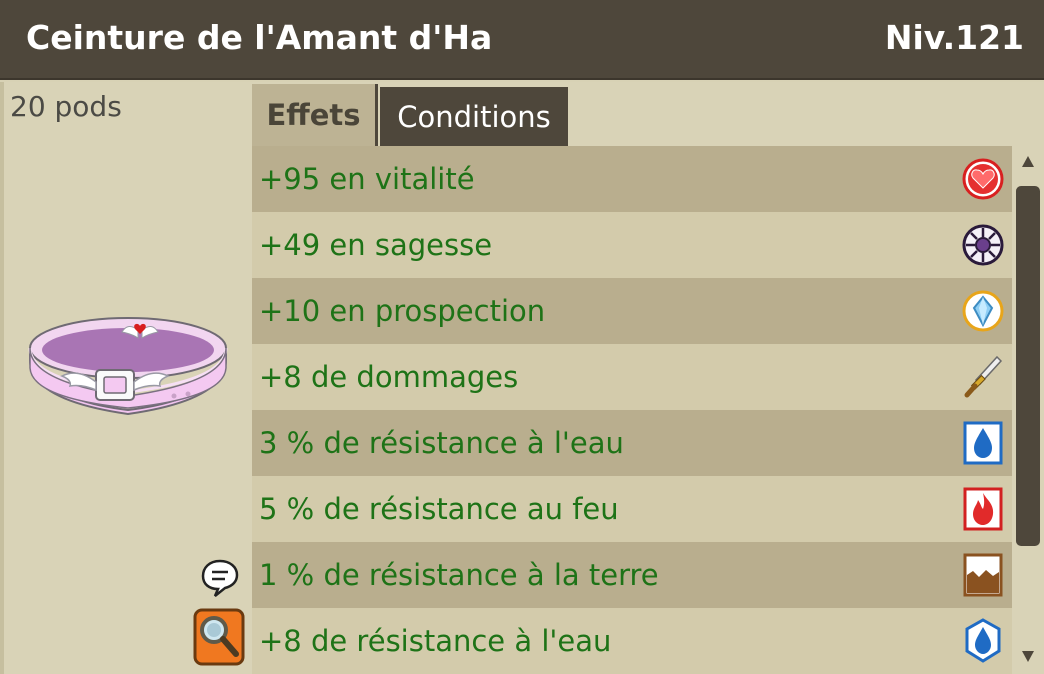 This screenshot has width=1044, height=674. I want to click on scroll-down-arrow-icon, so click(1028, 656).